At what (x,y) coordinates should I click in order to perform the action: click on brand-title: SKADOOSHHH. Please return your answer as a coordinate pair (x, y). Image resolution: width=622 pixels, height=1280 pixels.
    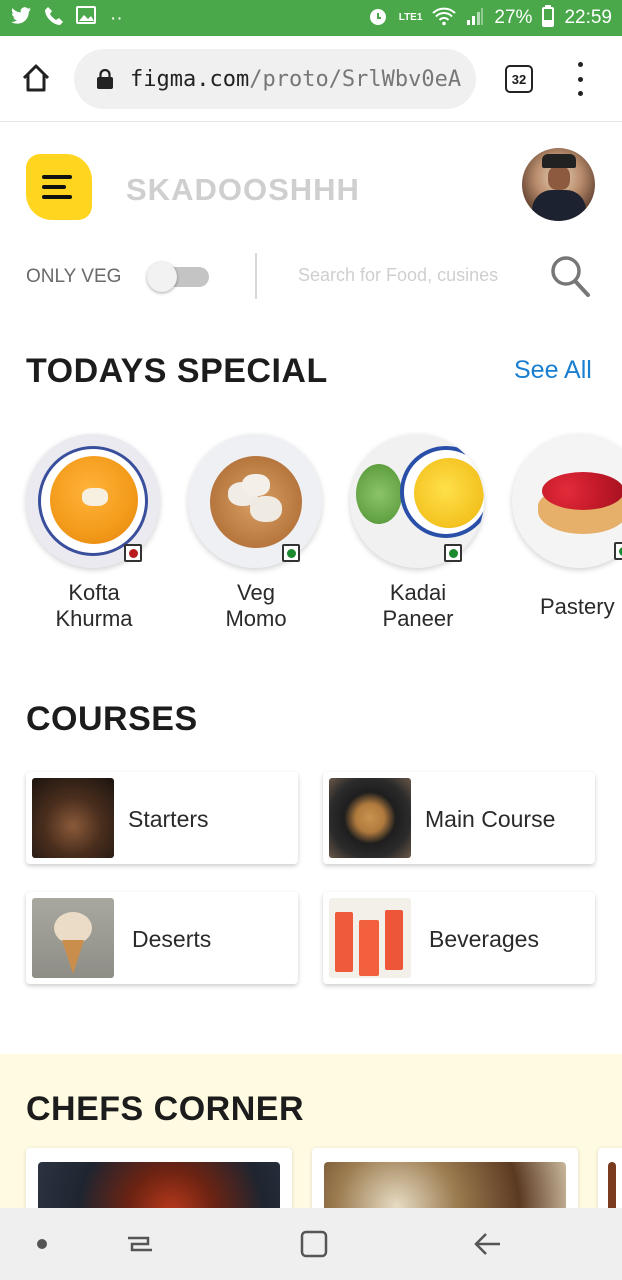
    Looking at the image, I should click on (243, 189).